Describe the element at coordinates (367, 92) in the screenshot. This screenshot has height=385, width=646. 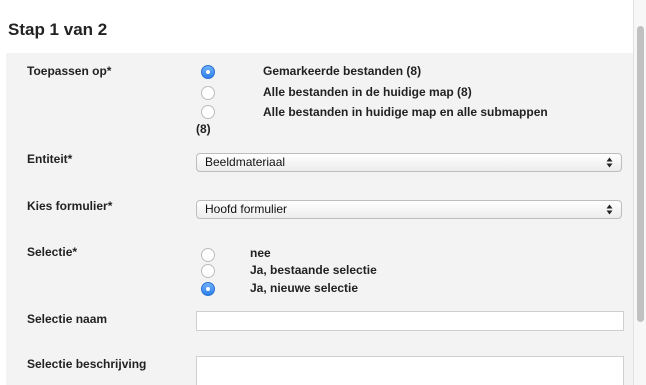
I see `option-alle-bestanden-huidige-map: Alle bestanden in de huidige map (8)` at that location.